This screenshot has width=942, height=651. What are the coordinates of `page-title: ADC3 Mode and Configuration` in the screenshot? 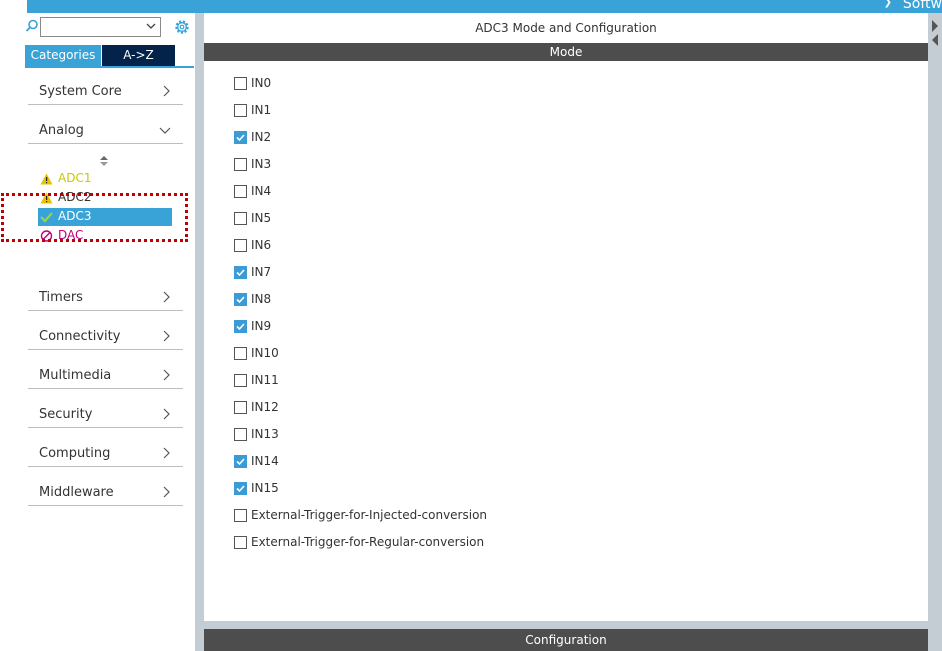 It's located at (566, 28).